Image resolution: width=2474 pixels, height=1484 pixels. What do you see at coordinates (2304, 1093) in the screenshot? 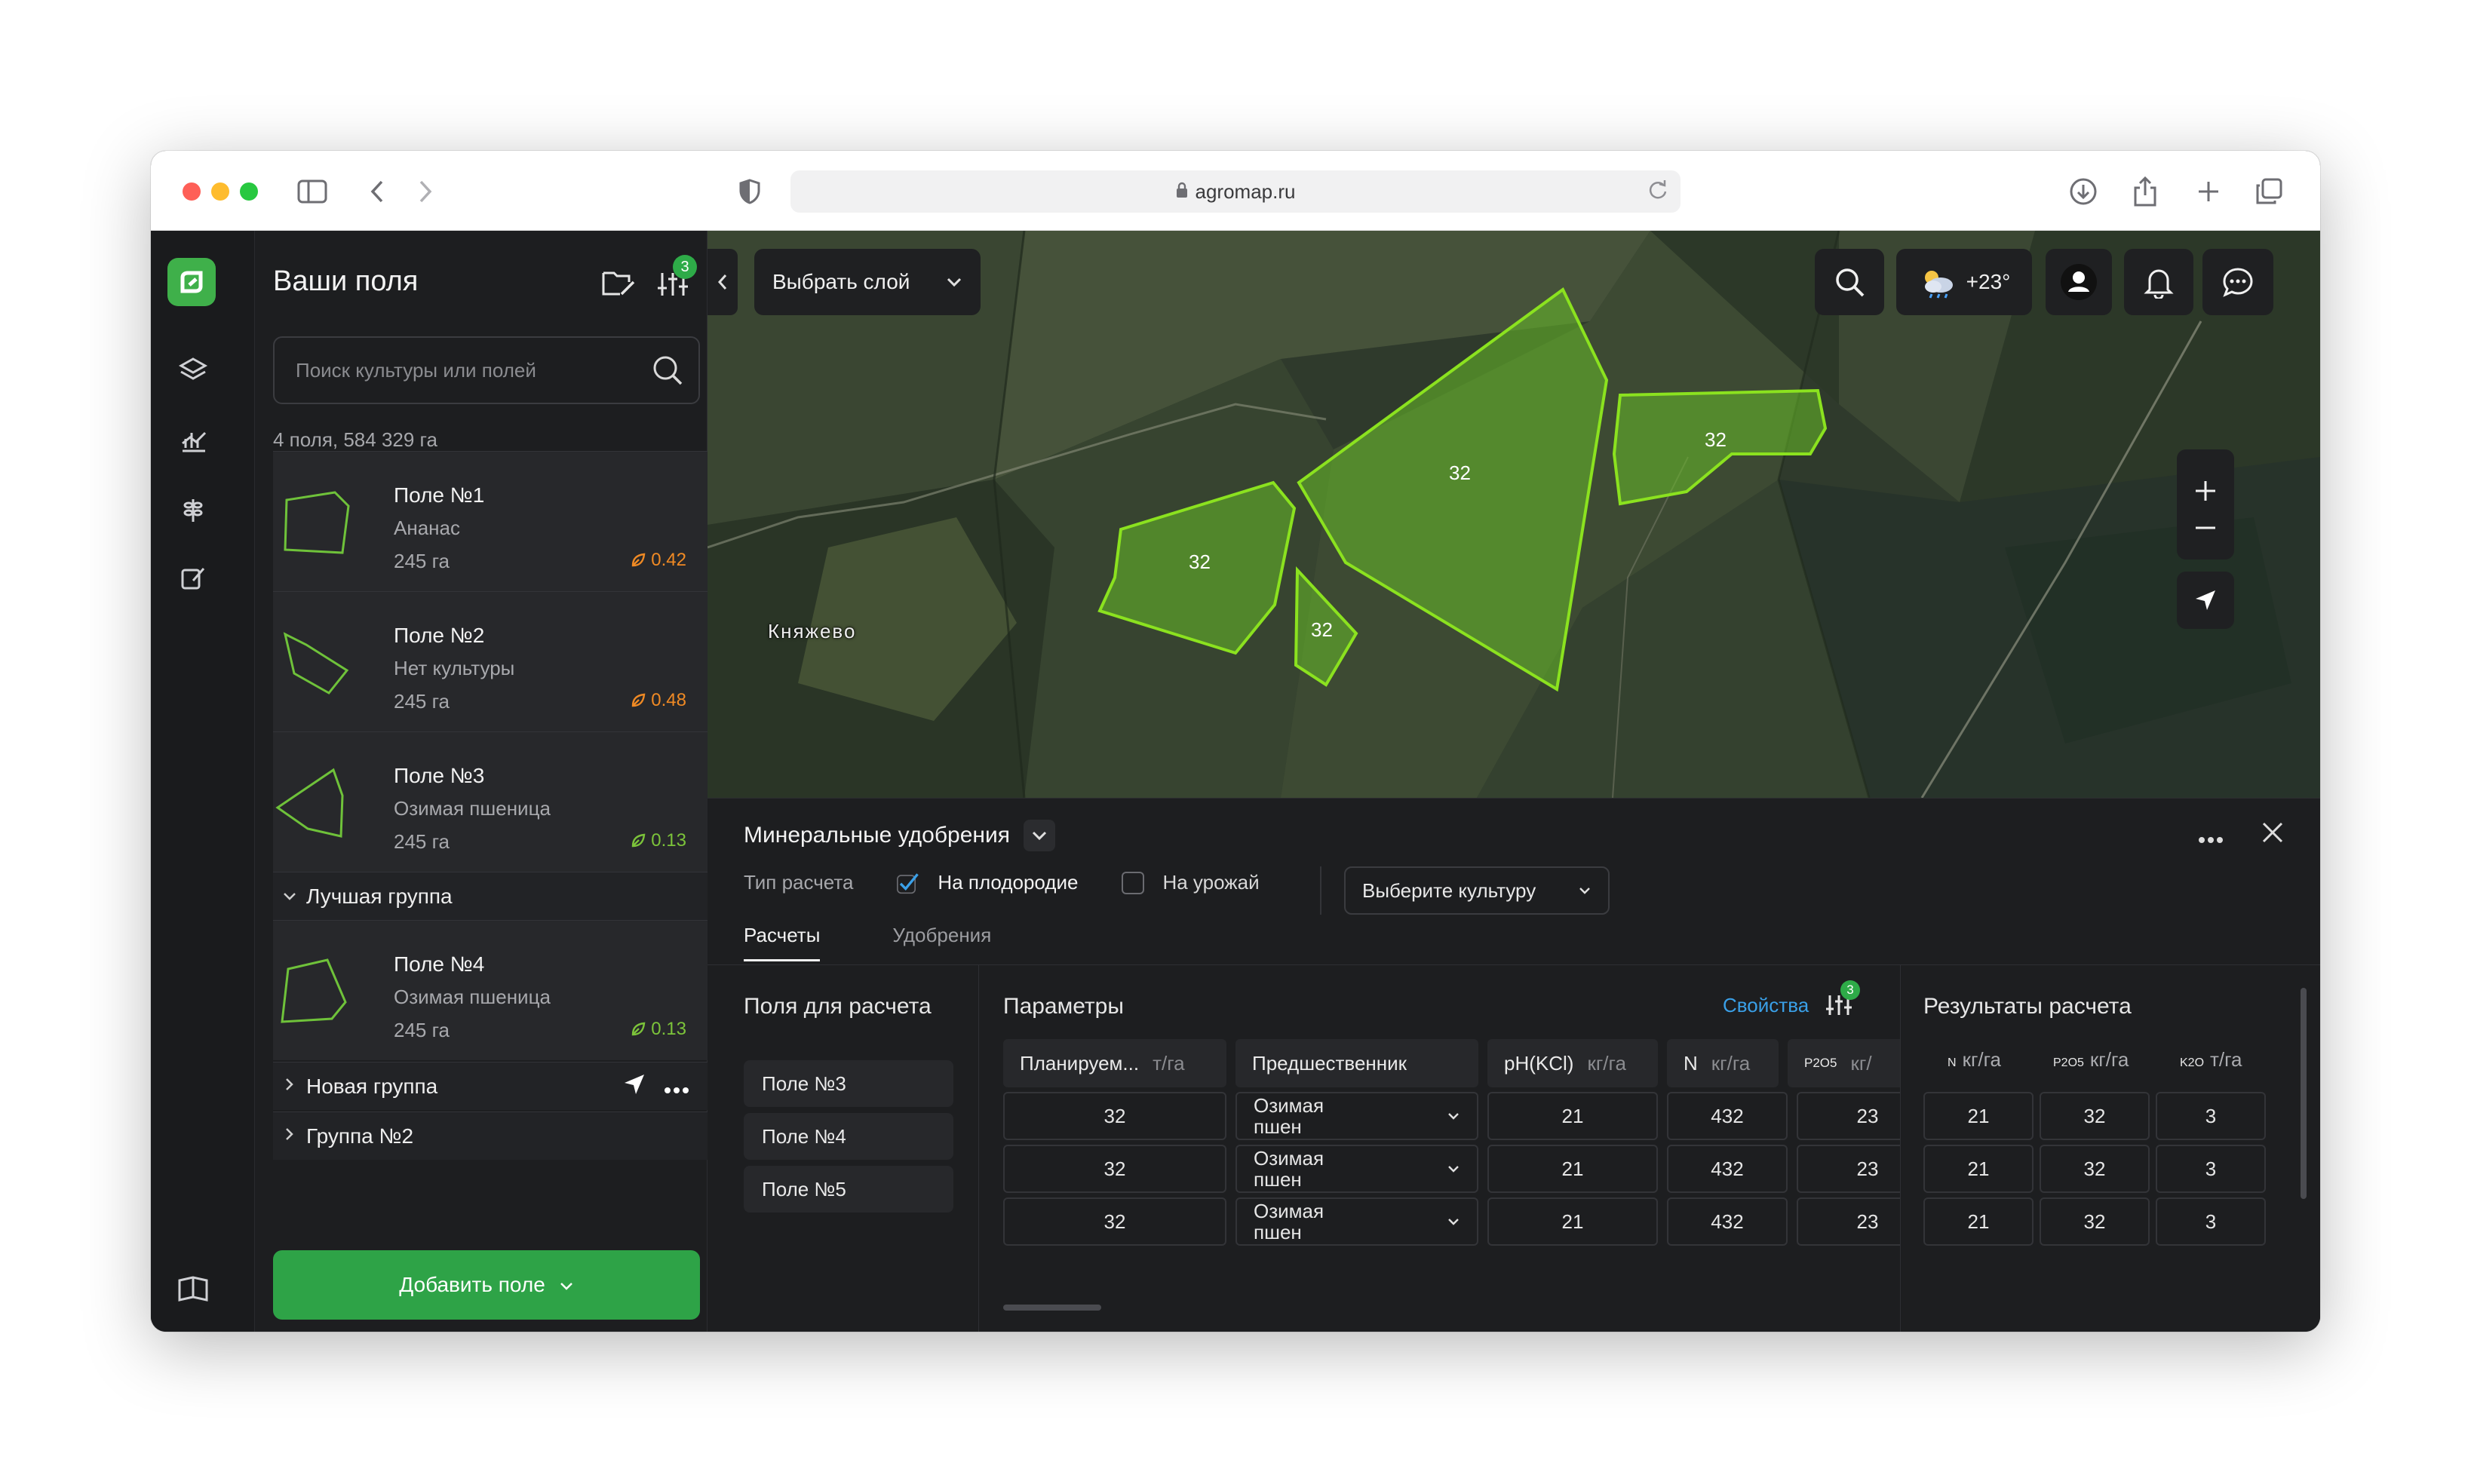
I see `vertical-scrollbar` at bounding box center [2304, 1093].